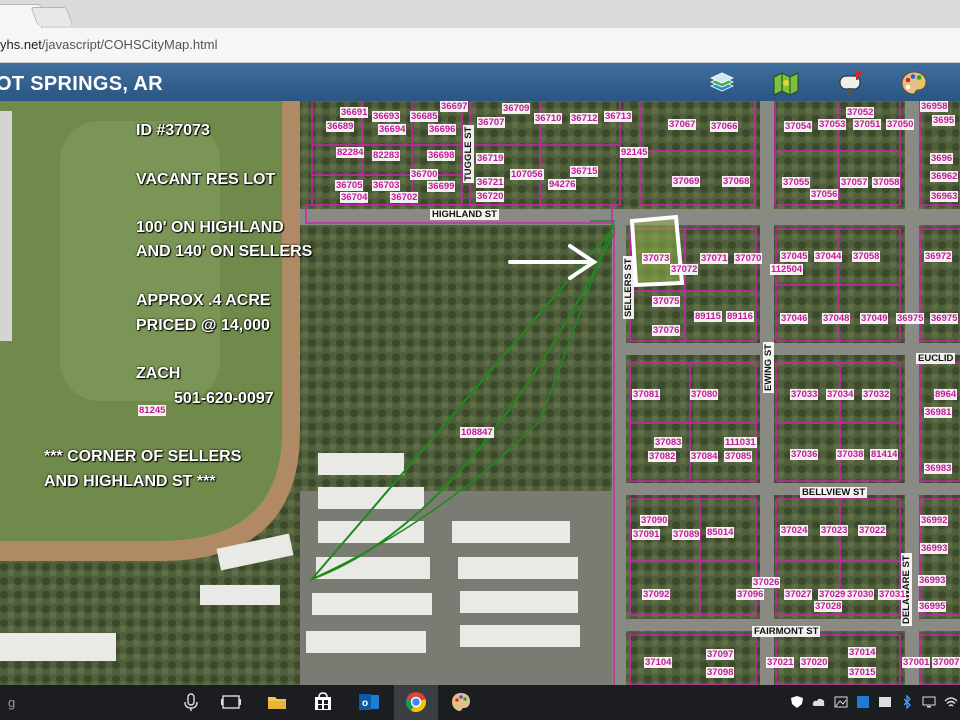 The width and height of the screenshot is (960, 720). What do you see at coordinates (854, 182) in the screenshot?
I see `parcel-label: 37057` at bounding box center [854, 182].